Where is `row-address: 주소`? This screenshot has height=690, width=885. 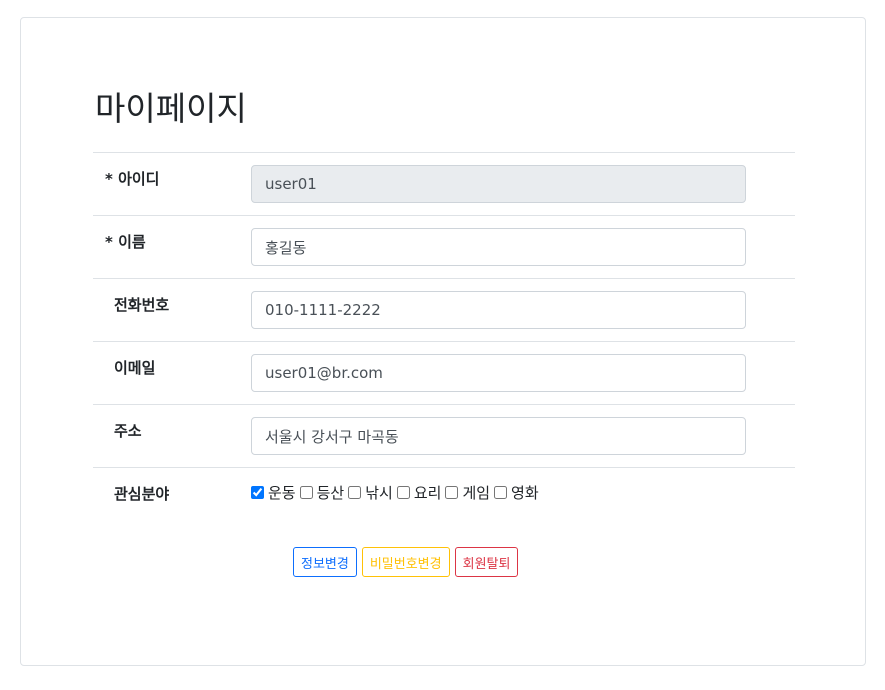 row-address: 주소 is located at coordinates (444, 435).